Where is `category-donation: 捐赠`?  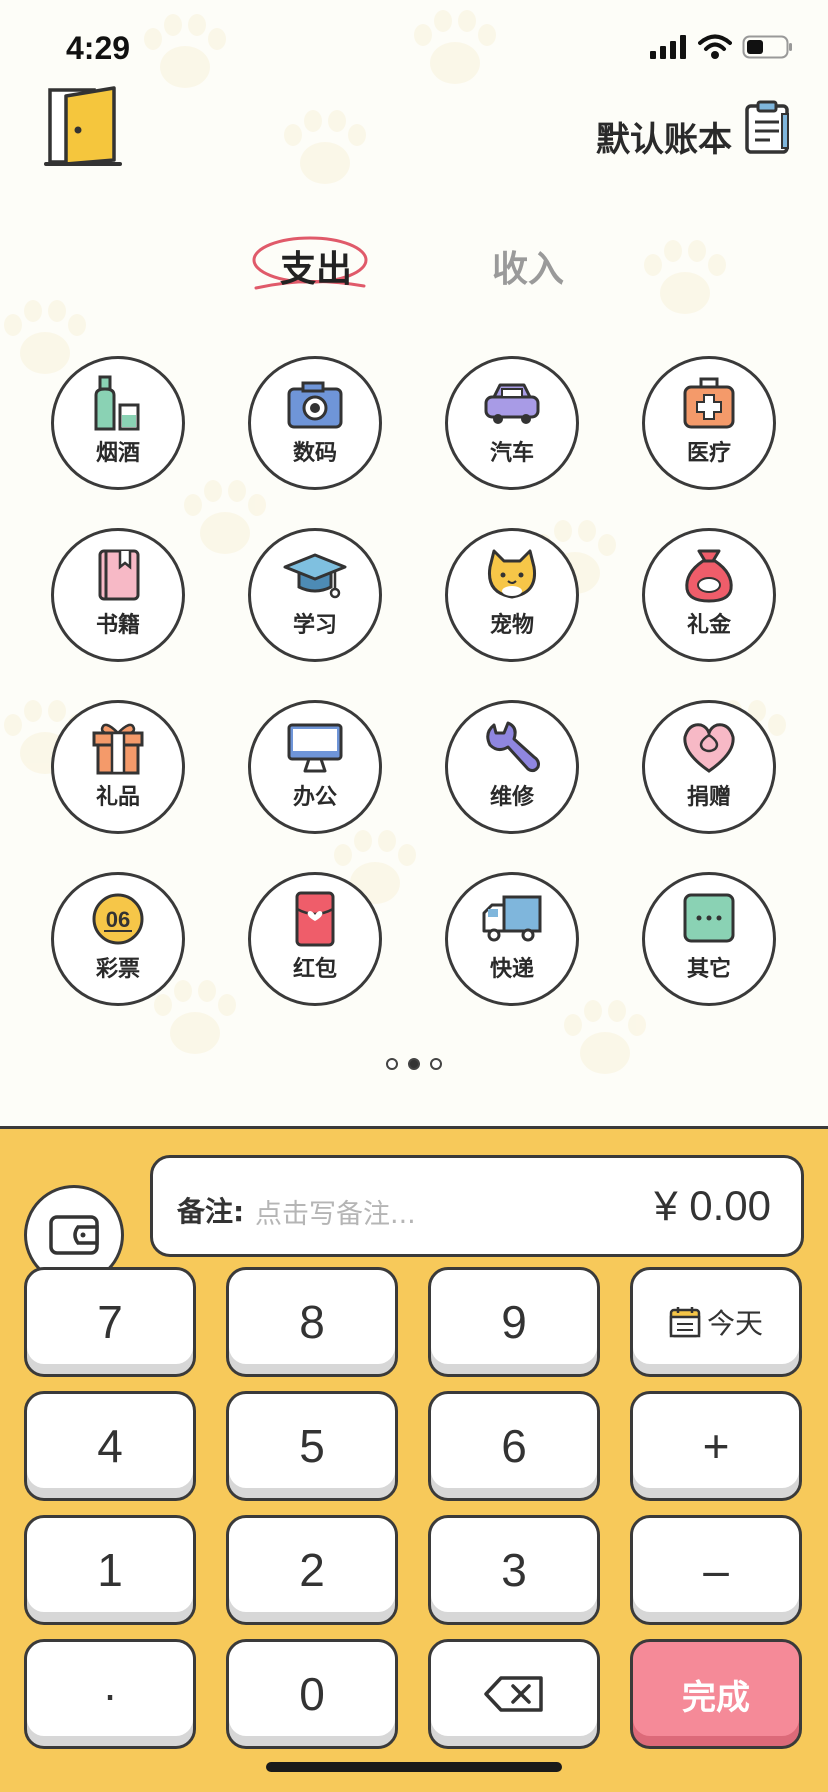
category-donation: 捐赠 is located at coordinates (709, 767).